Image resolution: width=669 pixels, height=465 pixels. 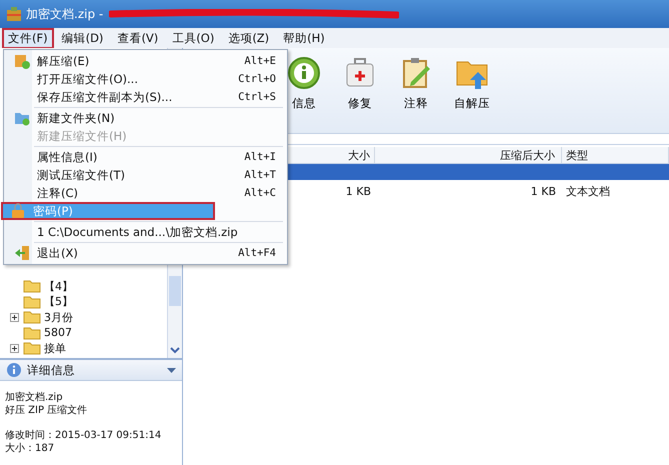 I want to click on tree-item: 【5】, so click(x=58, y=302).